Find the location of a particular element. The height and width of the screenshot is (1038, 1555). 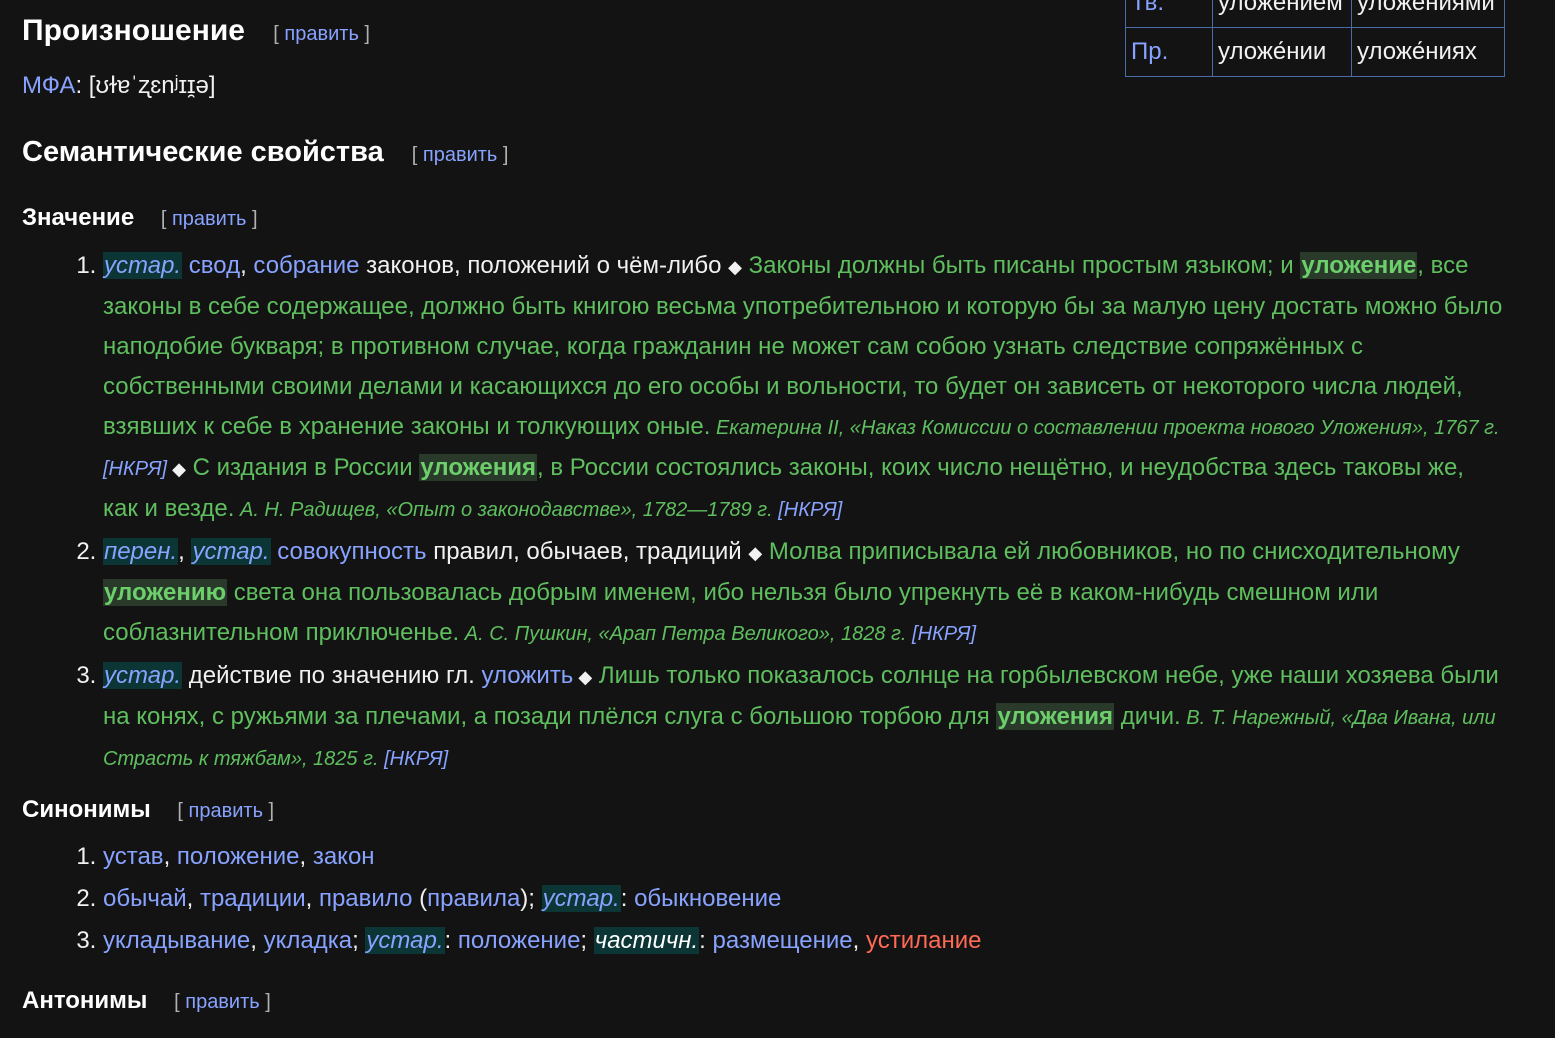

syn-link: устав is located at coordinates (133, 856).